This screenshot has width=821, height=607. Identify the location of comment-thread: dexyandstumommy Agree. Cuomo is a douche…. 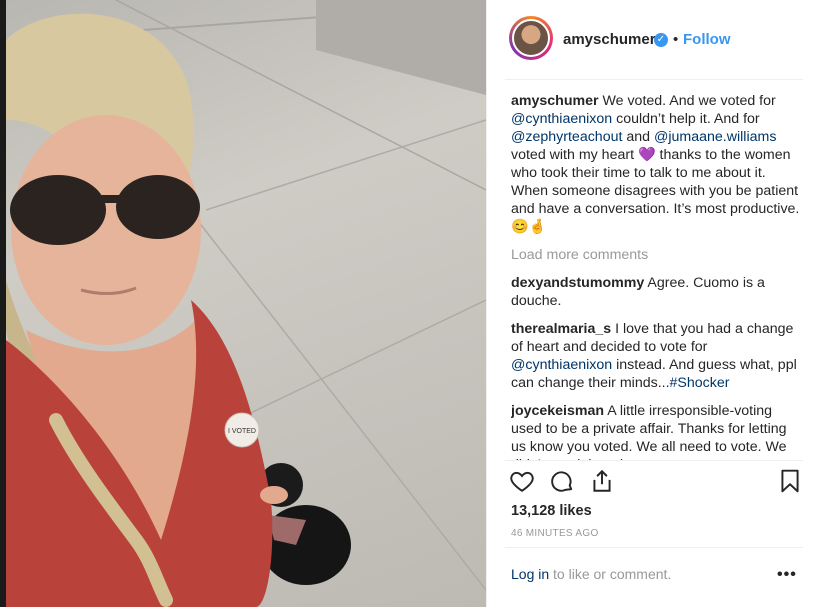
(656, 367).